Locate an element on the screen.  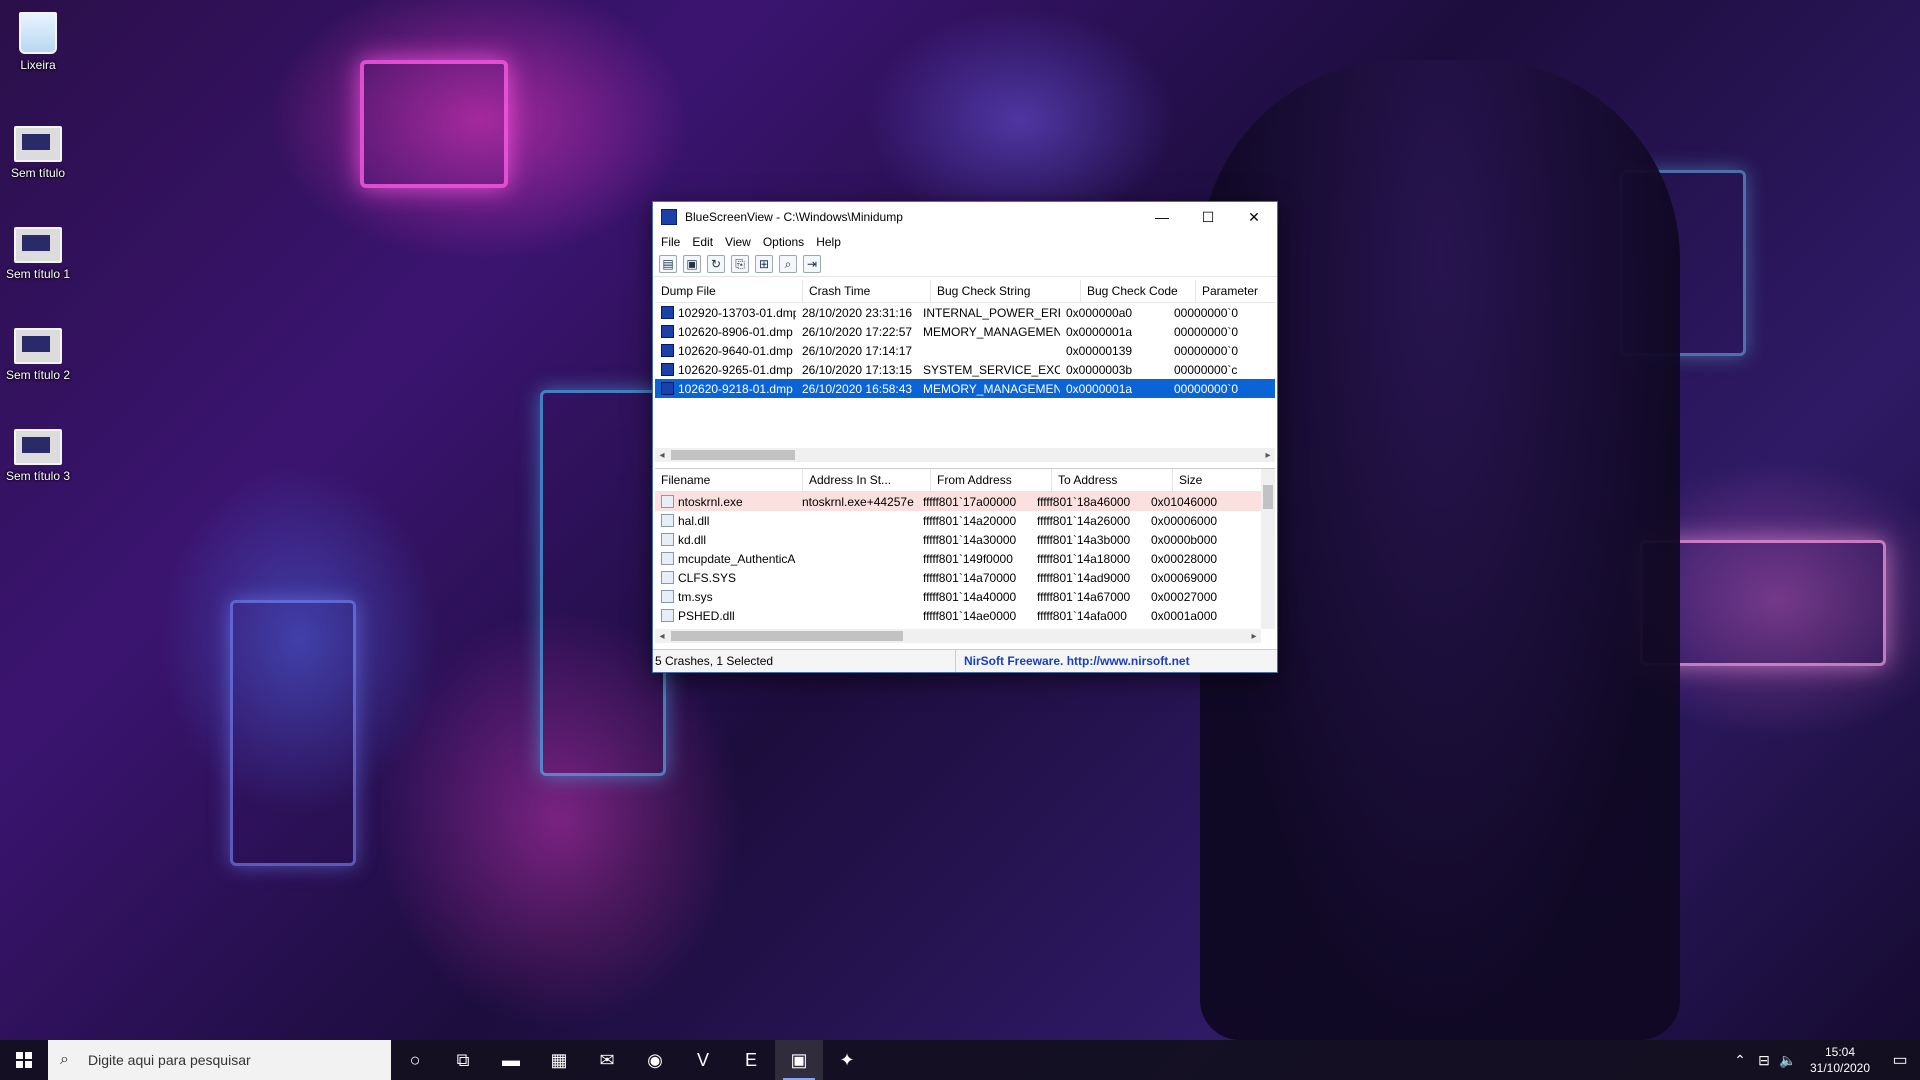
copy-icon: ⎘ is located at coordinates (740, 264).